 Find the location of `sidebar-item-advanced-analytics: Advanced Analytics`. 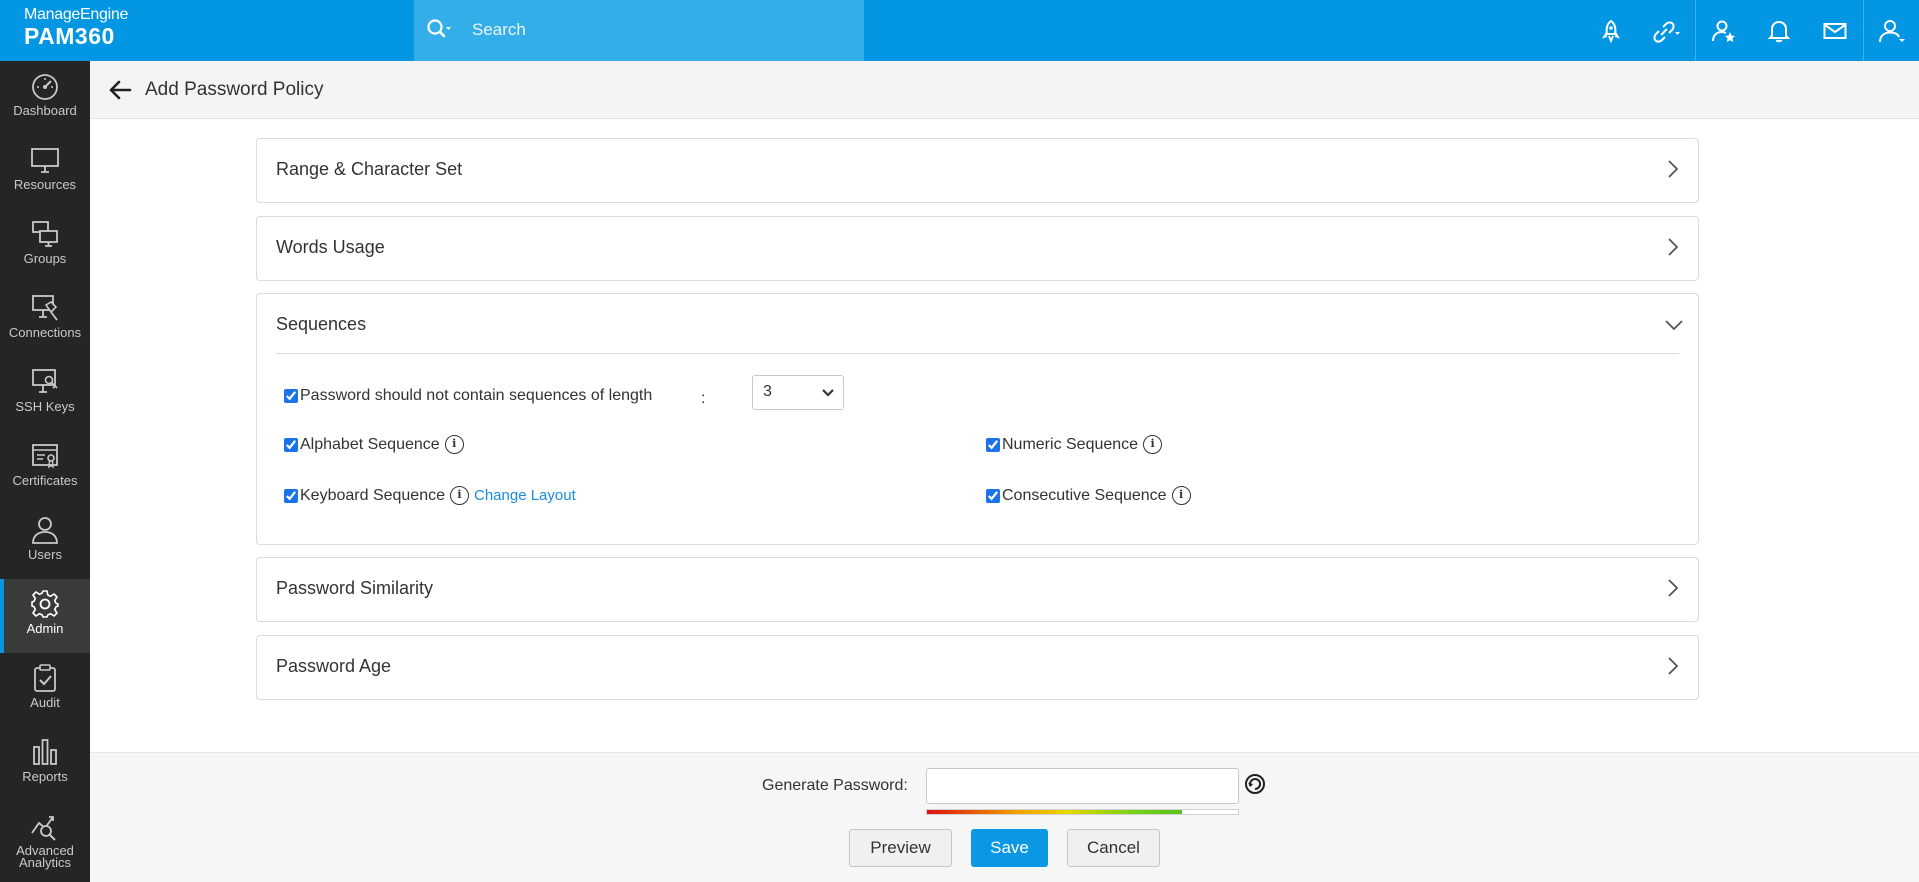

sidebar-item-advanced-analytics: Advanced Analytics is located at coordinates (45, 838).